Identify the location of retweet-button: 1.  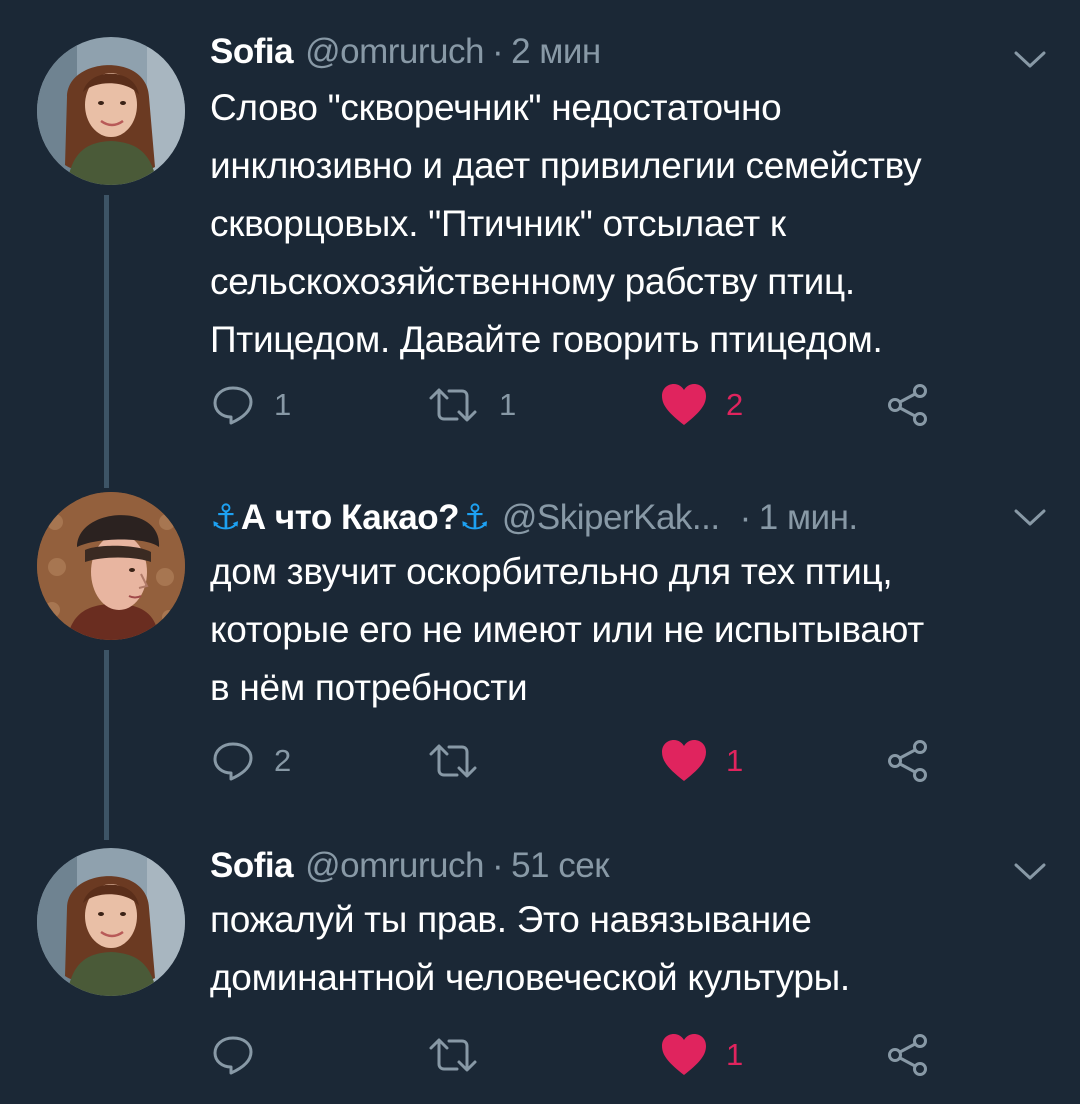
(470, 405).